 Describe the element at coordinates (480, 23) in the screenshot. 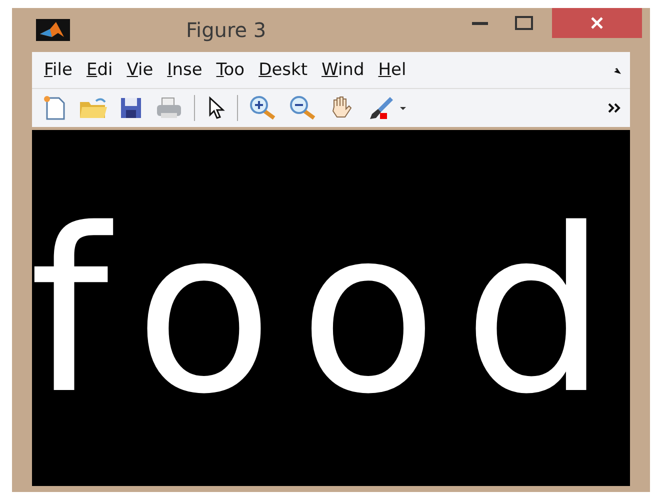

I see `minimize-icon` at that location.